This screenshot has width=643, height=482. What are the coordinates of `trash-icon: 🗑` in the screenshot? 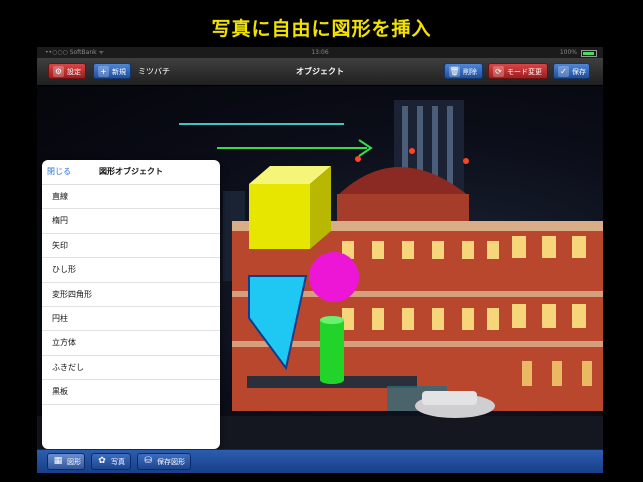 It's located at (454, 71).